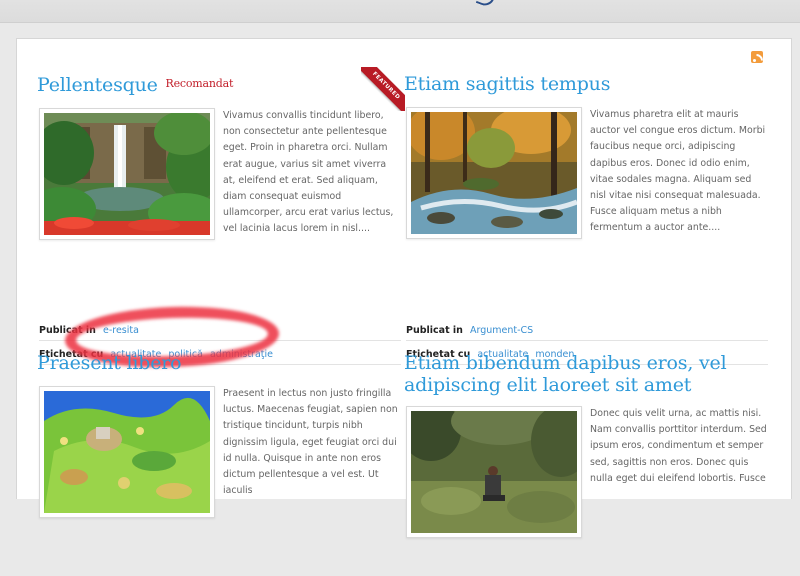 This screenshot has height=576, width=800. Describe the element at coordinates (587, 333) in the screenshot. I see `published-in: Publicat in Argument-CS` at that location.